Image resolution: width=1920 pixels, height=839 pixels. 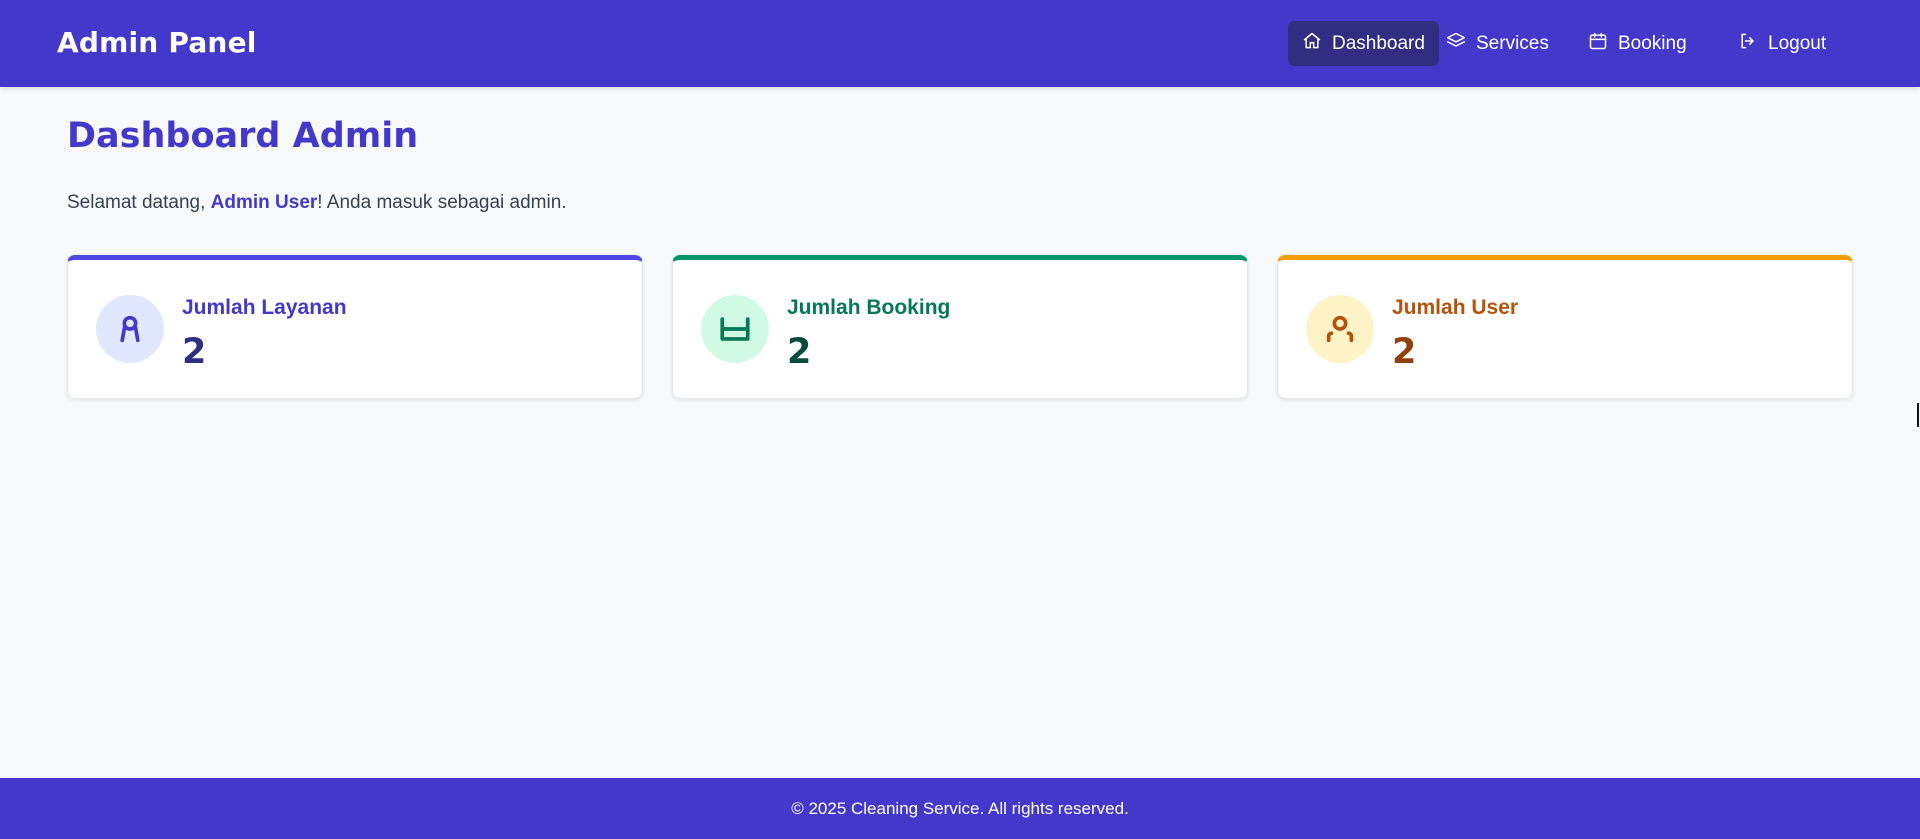 What do you see at coordinates (1512, 43) in the screenshot?
I see `nav-label: Services` at bounding box center [1512, 43].